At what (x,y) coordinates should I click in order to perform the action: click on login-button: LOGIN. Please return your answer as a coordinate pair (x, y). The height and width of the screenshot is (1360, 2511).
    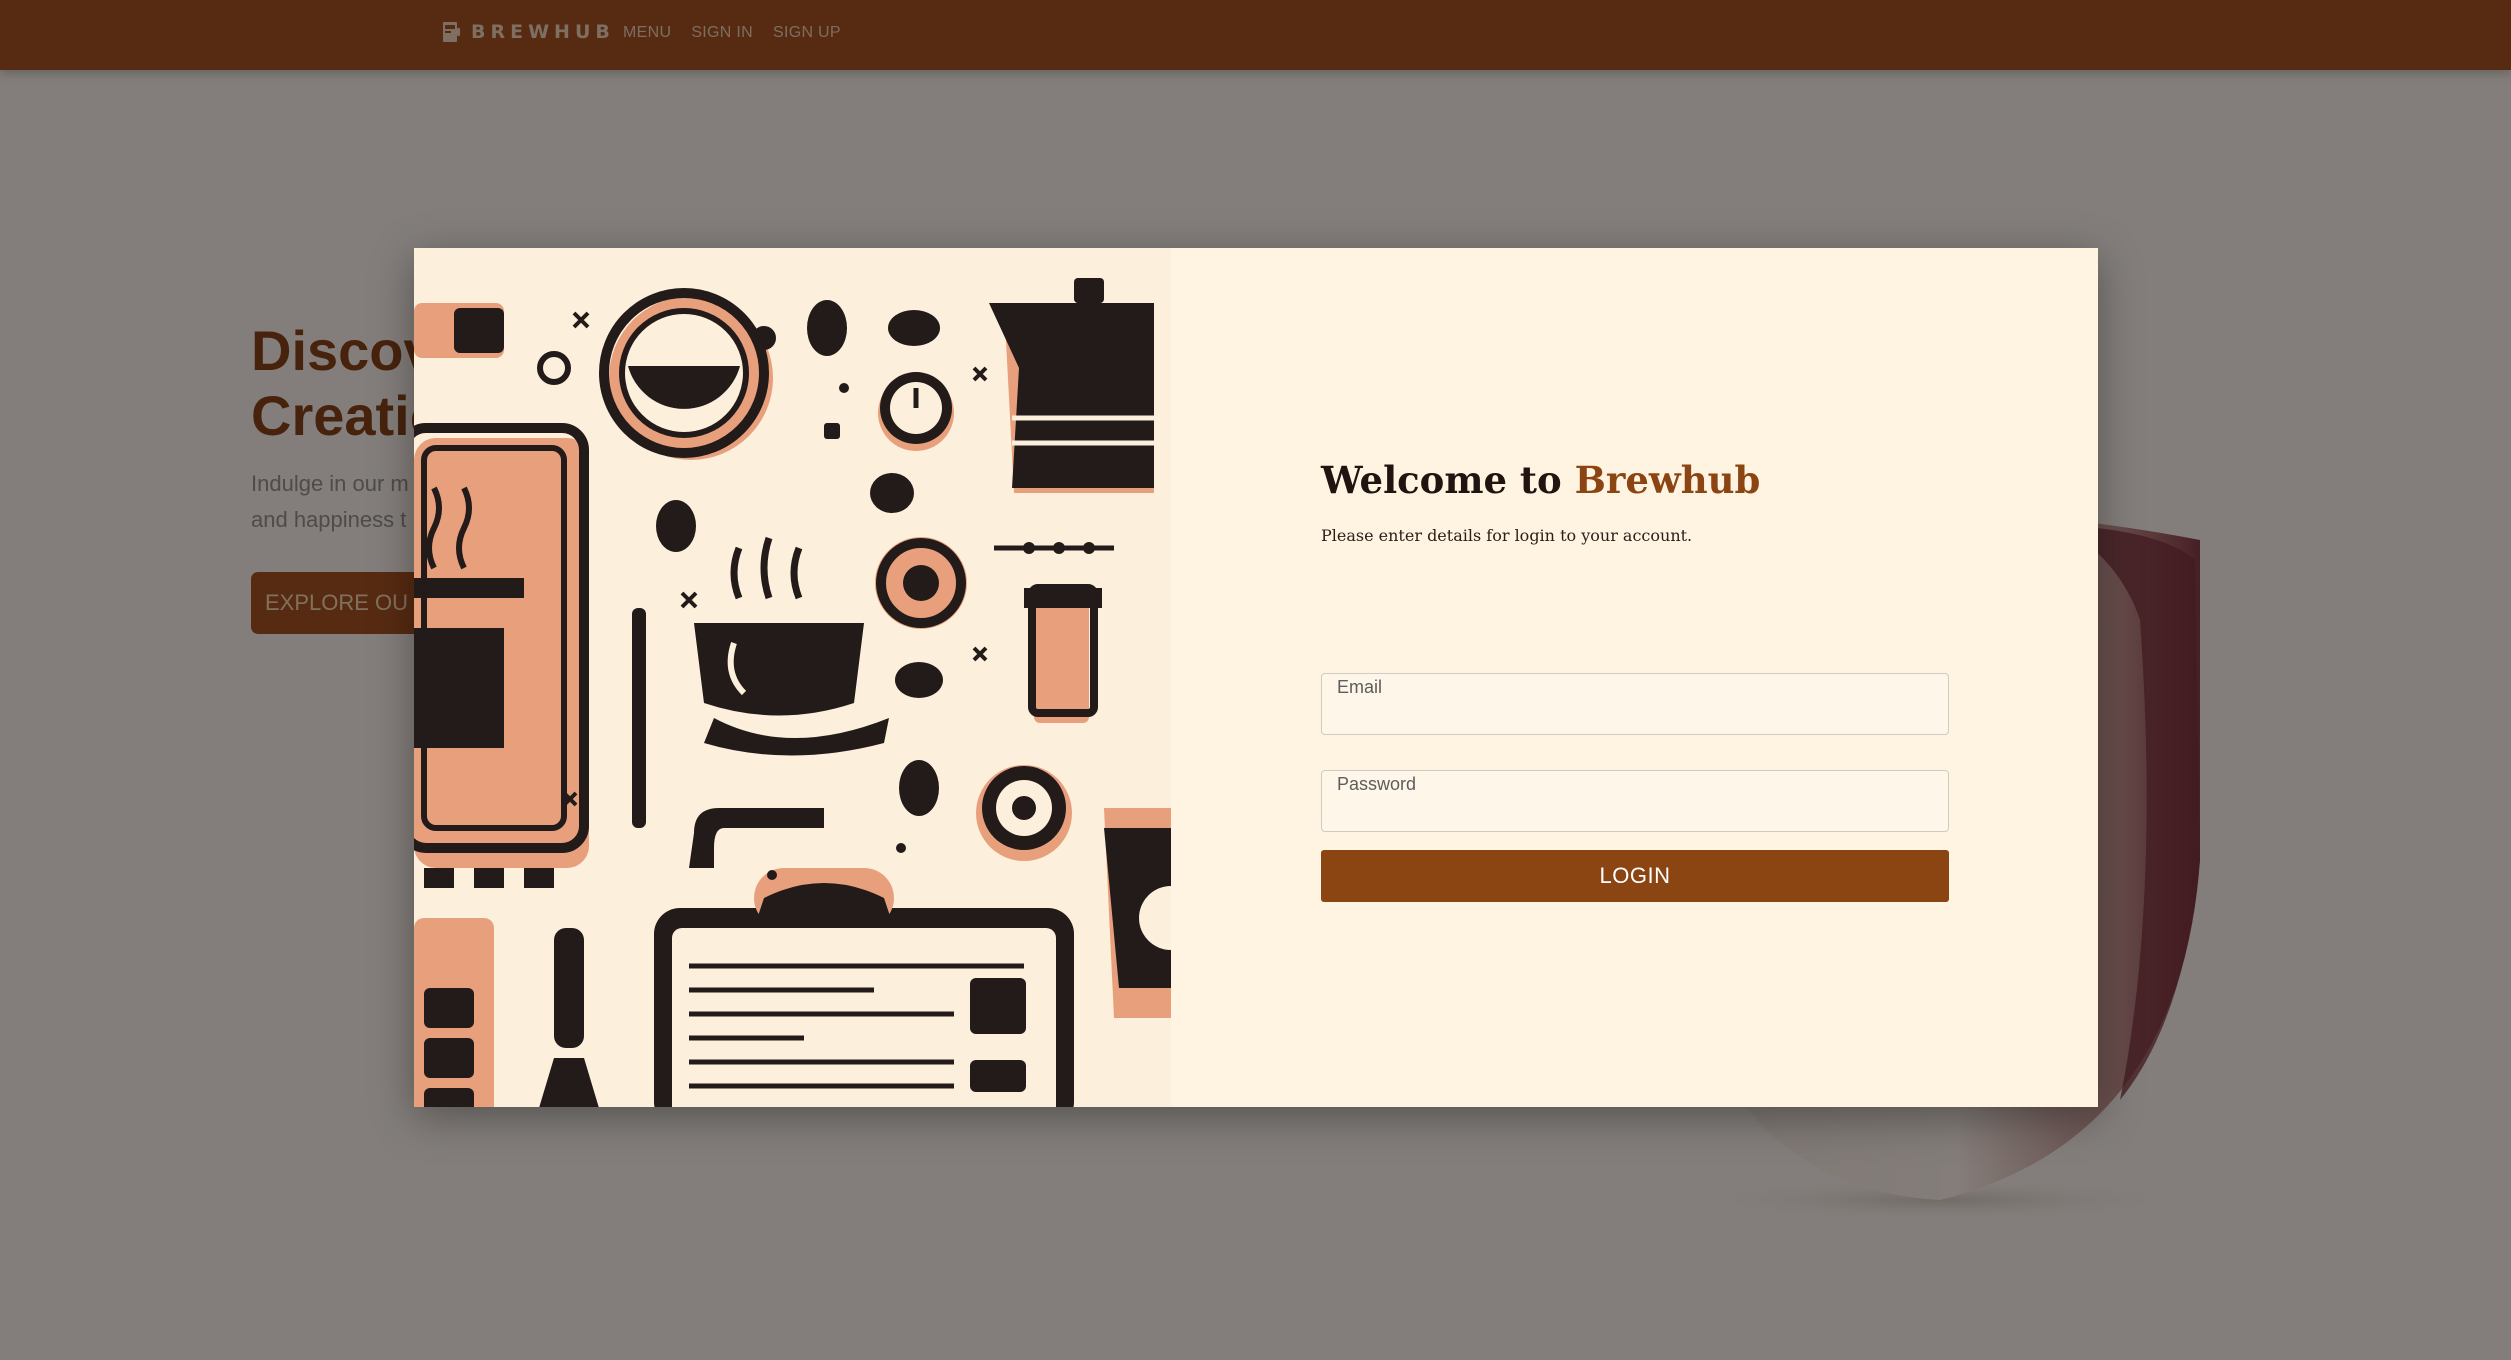
    Looking at the image, I should click on (1635, 876).